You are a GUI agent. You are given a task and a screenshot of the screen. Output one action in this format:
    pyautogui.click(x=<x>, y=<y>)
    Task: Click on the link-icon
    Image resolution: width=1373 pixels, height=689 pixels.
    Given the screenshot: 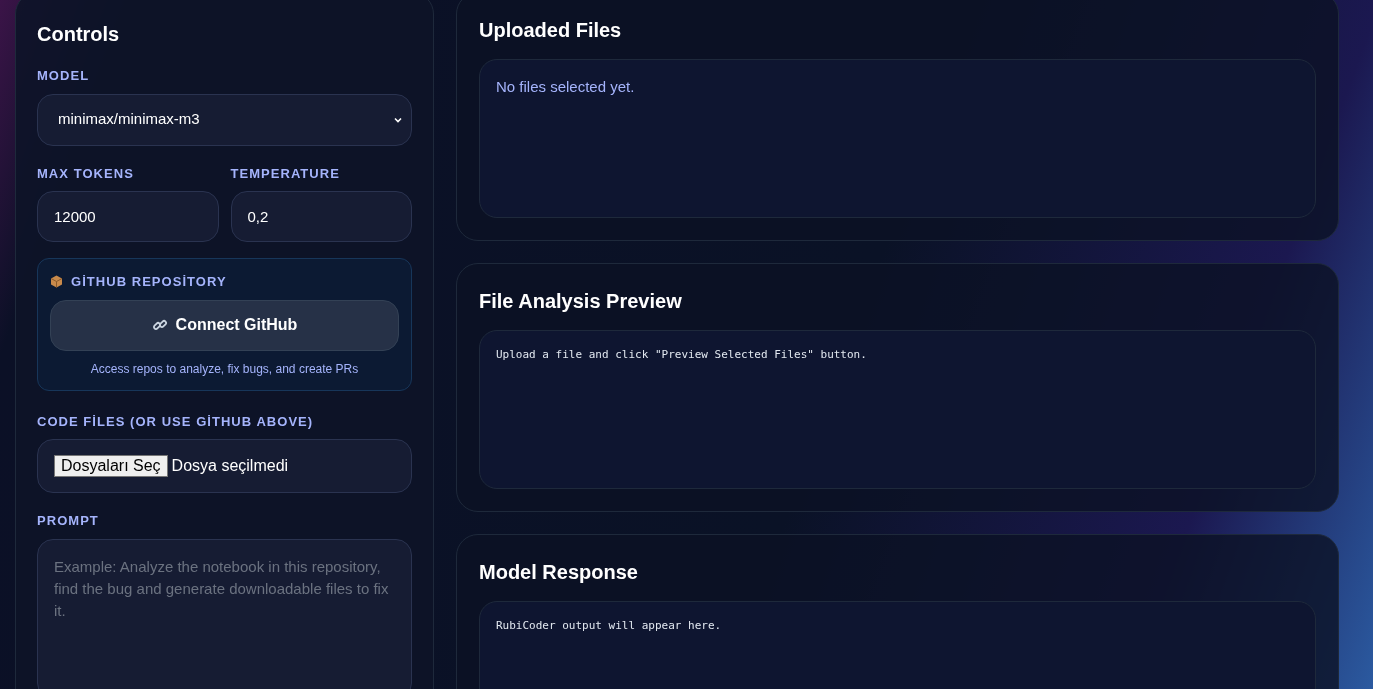 What is the action you would take?
    pyautogui.click(x=159, y=325)
    